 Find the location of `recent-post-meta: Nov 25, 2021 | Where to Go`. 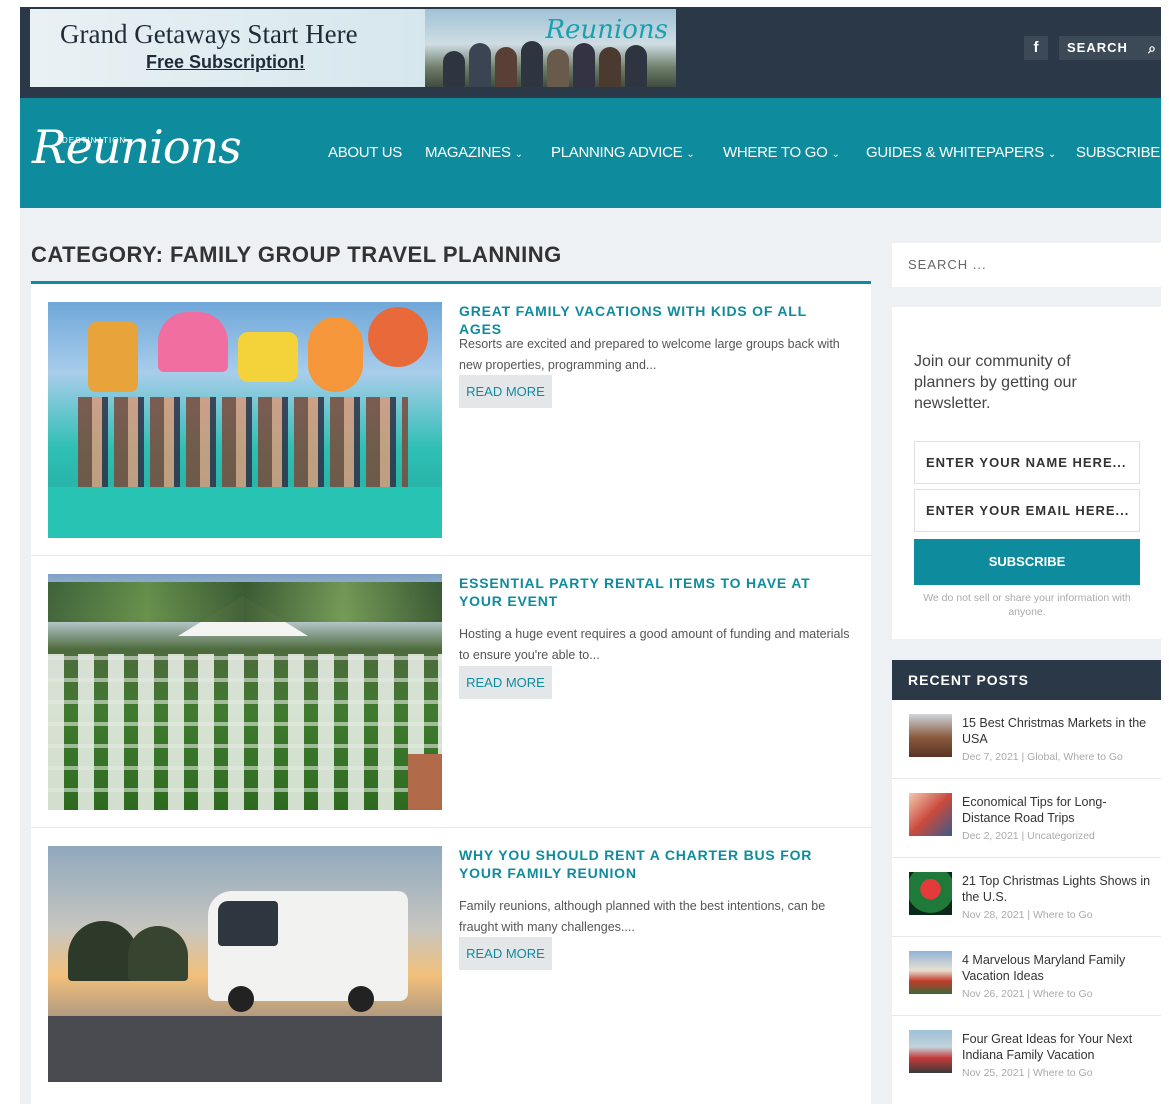

recent-post-meta: Nov 25, 2021 | Where to Go is located at coordinates (1027, 1073).